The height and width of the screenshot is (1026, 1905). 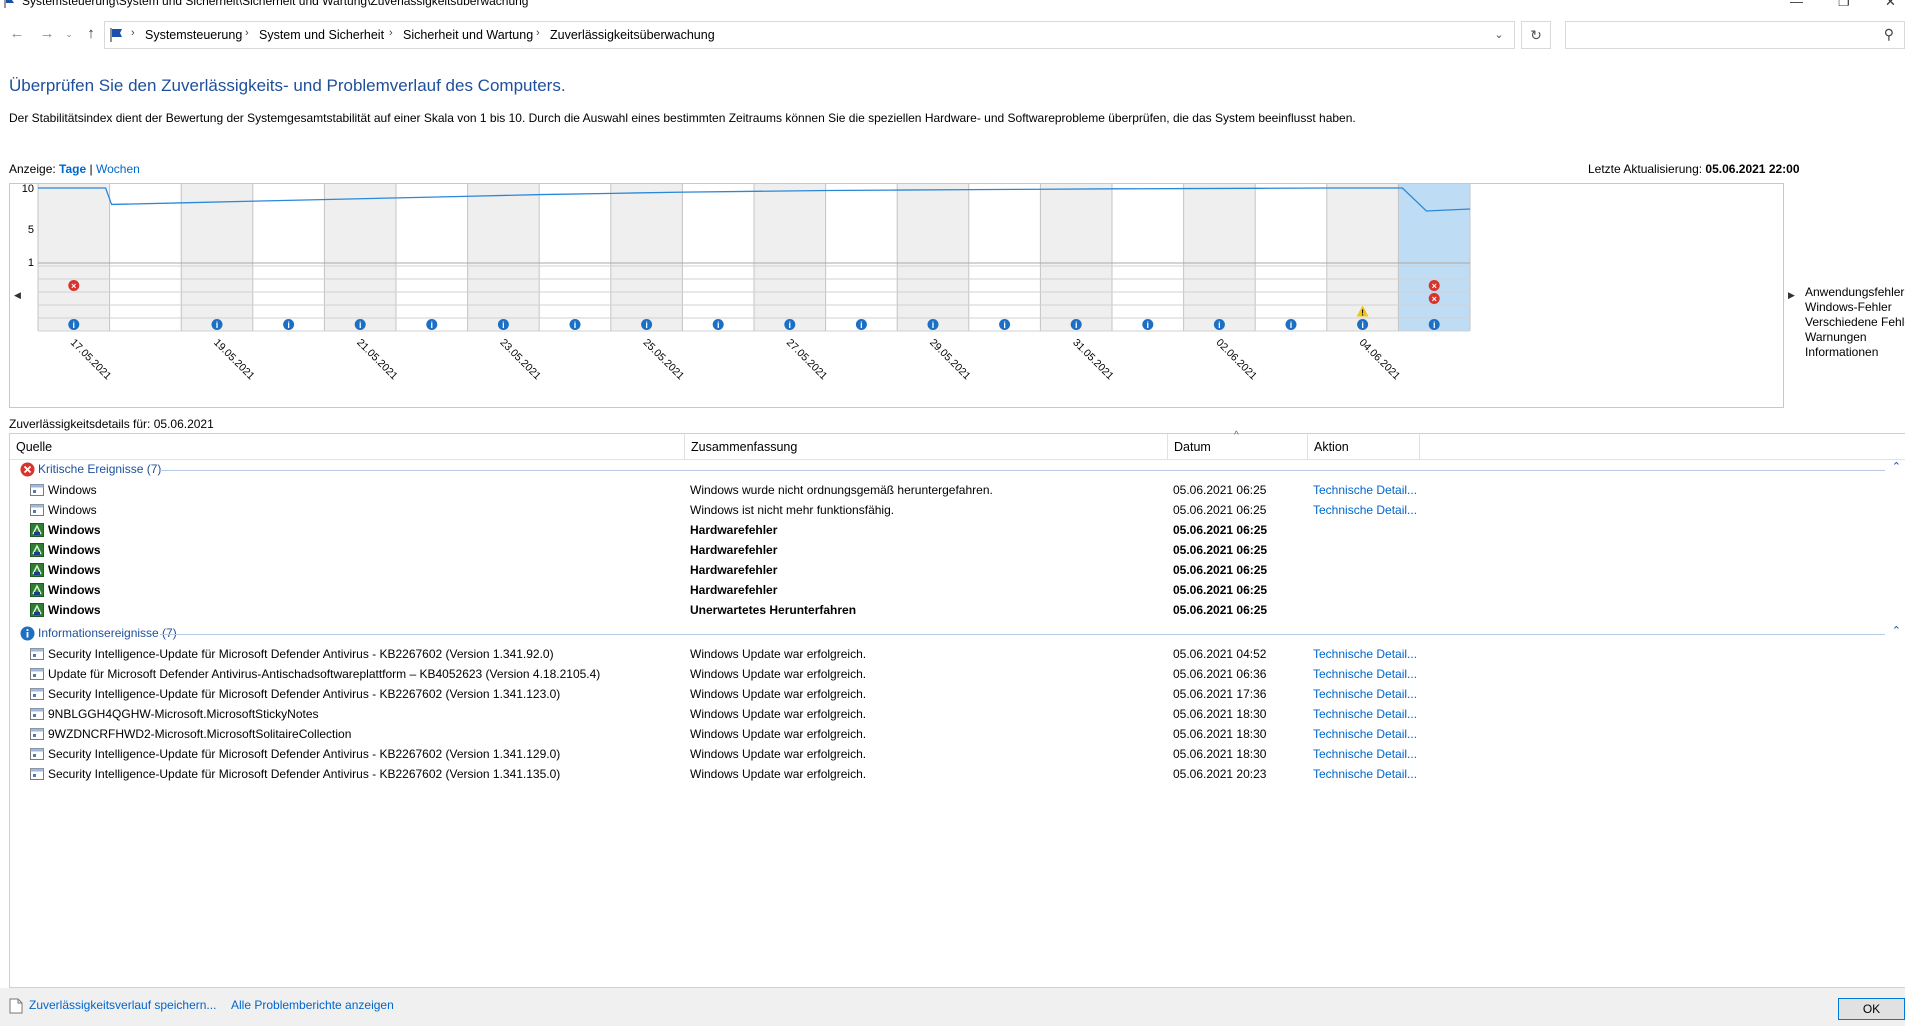 What do you see at coordinates (1752, 169) in the screenshot?
I see `last-update-value: 05.06.2021 22:00` at bounding box center [1752, 169].